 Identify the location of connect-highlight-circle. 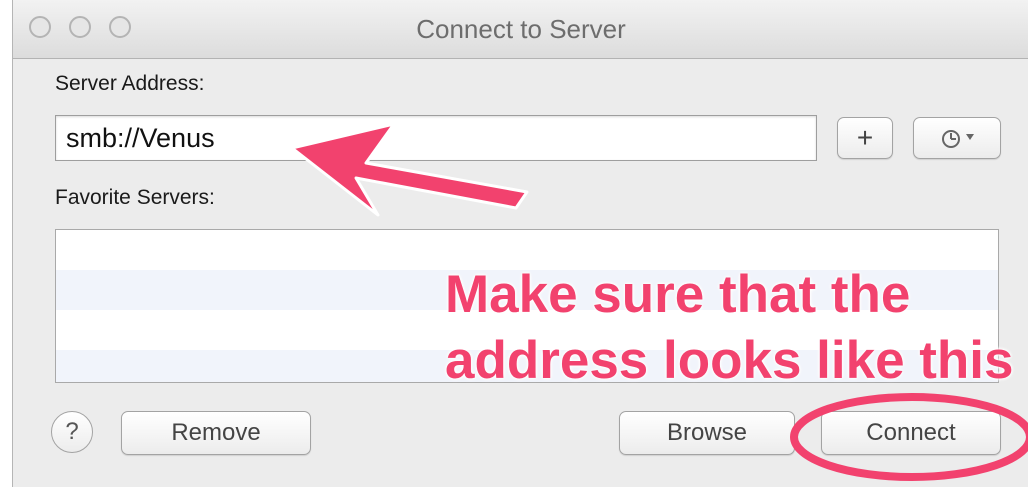
(909, 437).